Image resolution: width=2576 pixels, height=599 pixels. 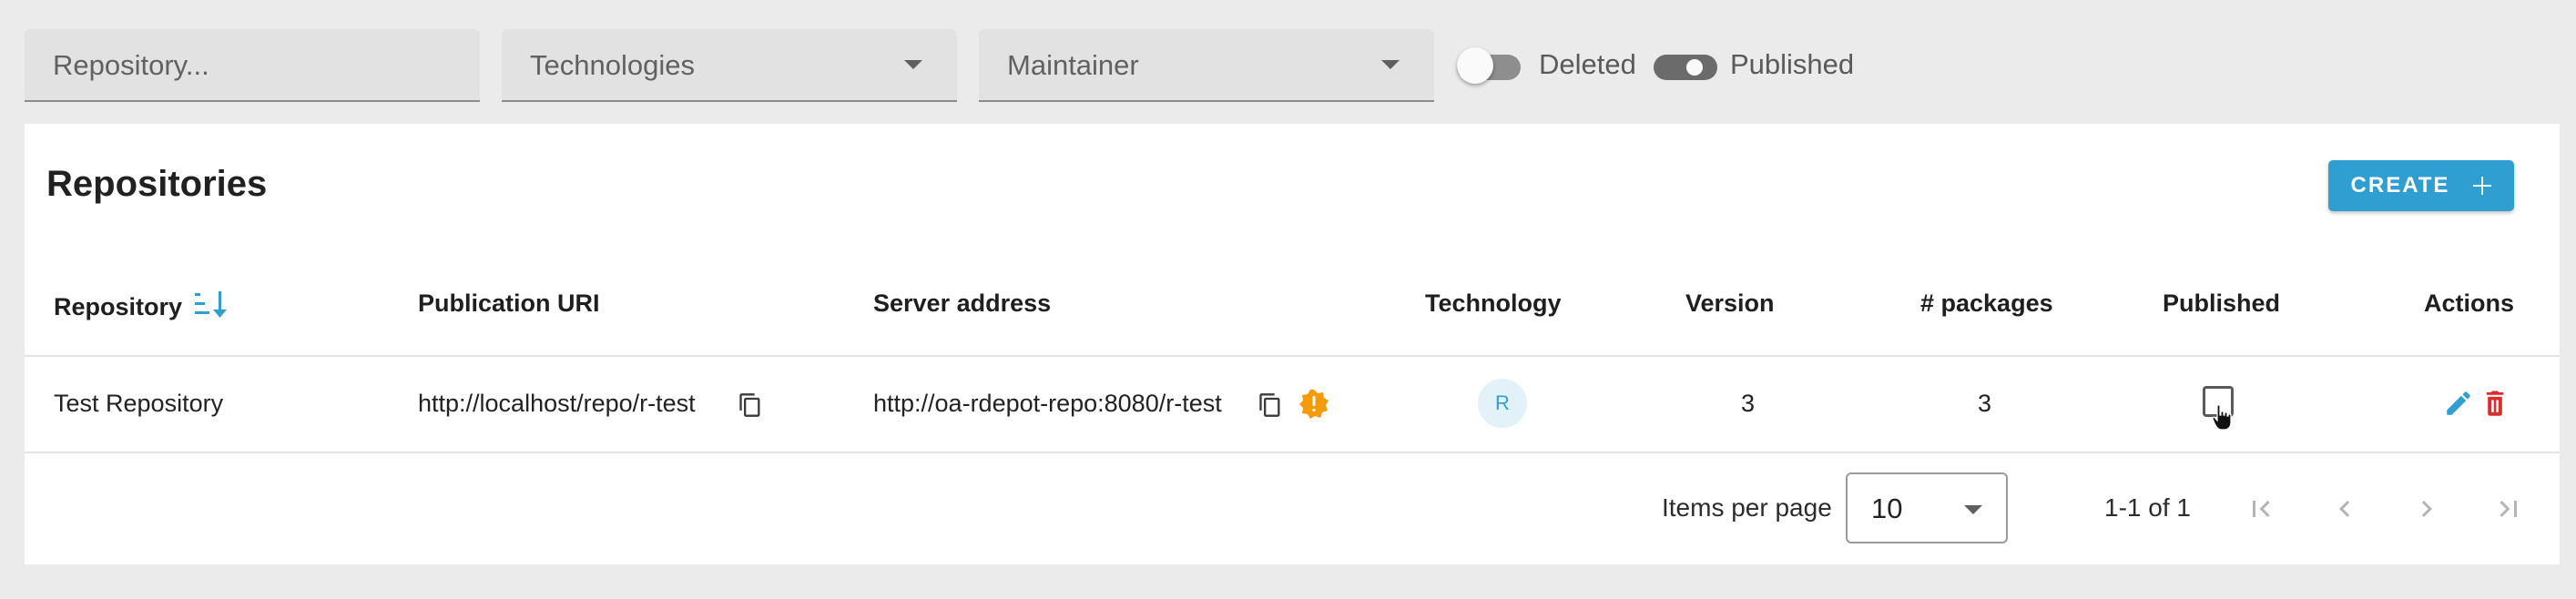 What do you see at coordinates (962, 303) in the screenshot?
I see `column-header-server-address: Server address` at bounding box center [962, 303].